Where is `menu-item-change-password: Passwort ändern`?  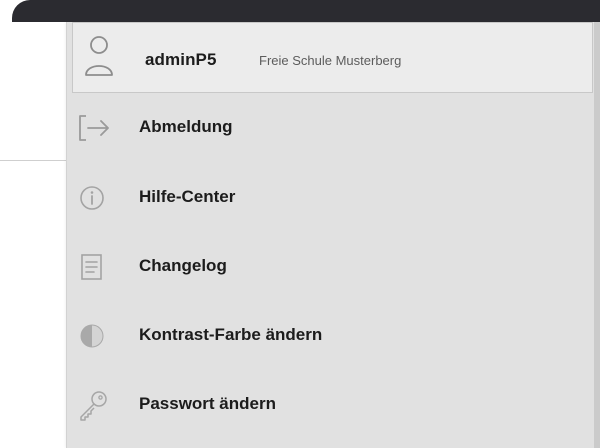
menu-item-change-password: Passwort ändern is located at coordinates (331, 405).